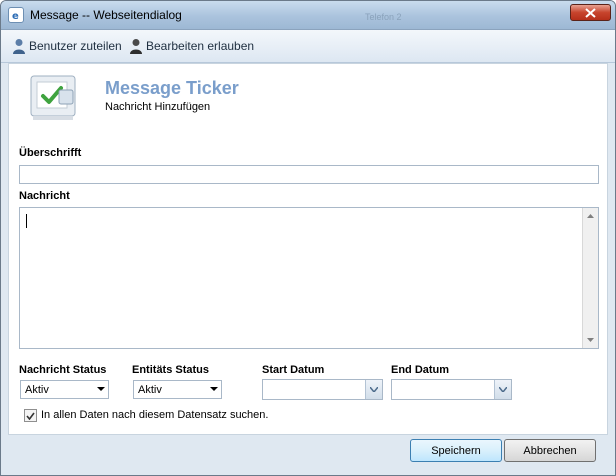  Describe the element at coordinates (19, 46) in the screenshot. I see `user-icon` at that location.